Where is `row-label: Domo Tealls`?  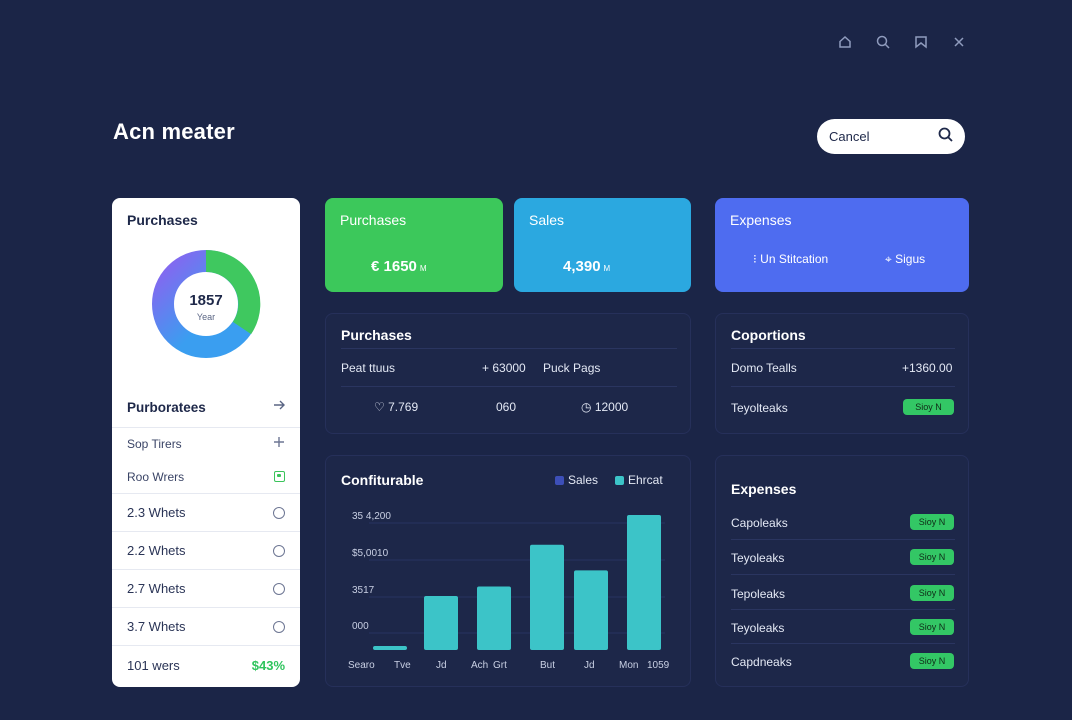
row-label: Domo Tealls is located at coordinates (764, 368).